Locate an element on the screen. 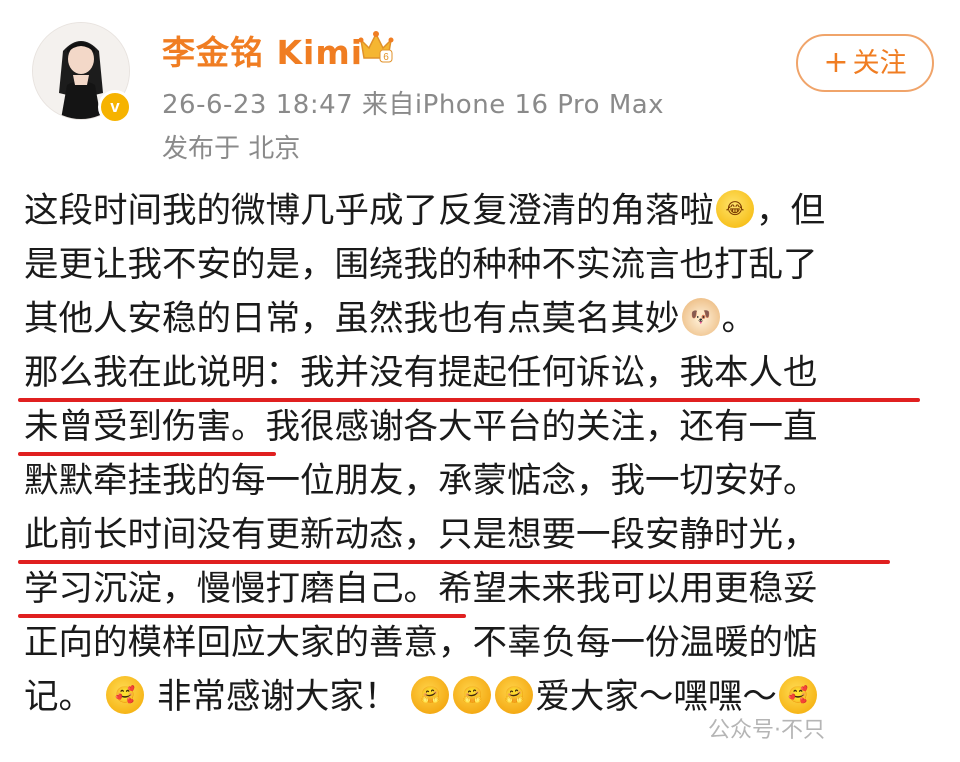 Image resolution: width=960 pixels, height=762 pixels. watermark: 公众号·不只 is located at coordinates (766, 730).